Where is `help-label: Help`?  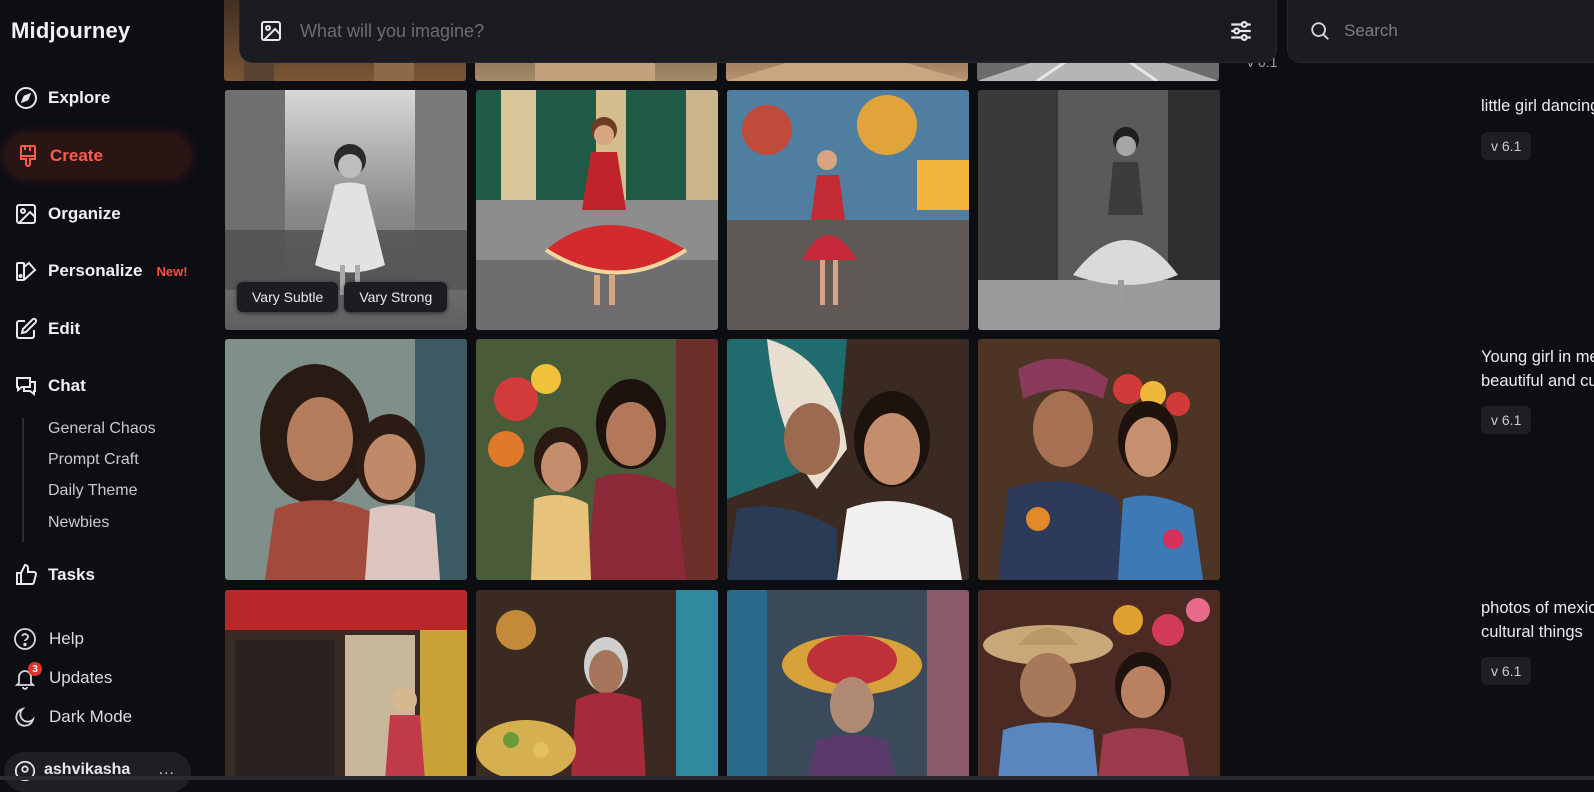
help-label: Help is located at coordinates (66, 638).